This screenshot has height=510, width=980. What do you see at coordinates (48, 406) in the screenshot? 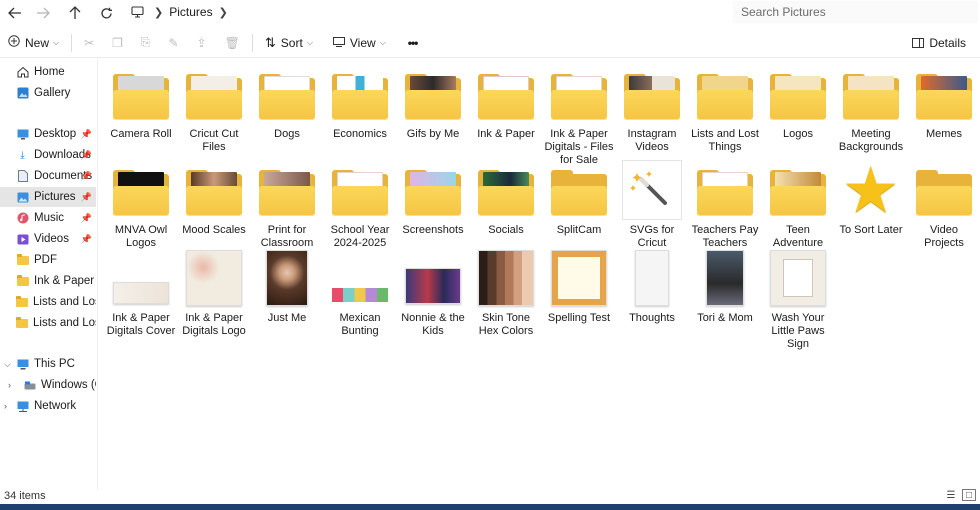
I see `sidebar-item-network: › Network` at bounding box center [48, 406].